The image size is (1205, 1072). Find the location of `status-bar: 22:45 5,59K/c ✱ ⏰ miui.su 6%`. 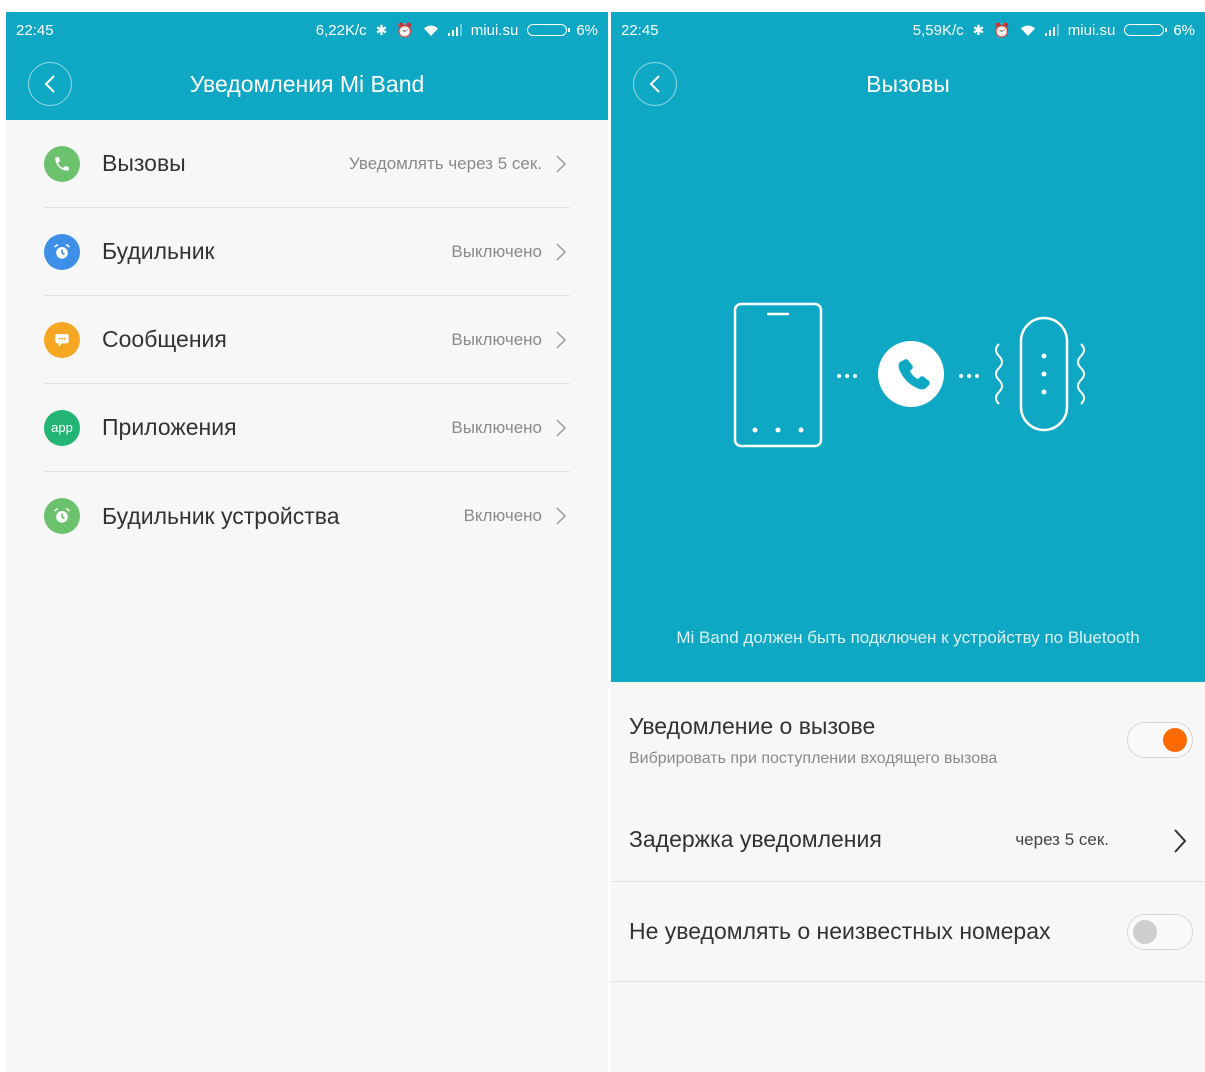

status-bar: 22:45 5,59K/c ✱ ⏰ miui.su 6% is located at coordinates (908, 30).